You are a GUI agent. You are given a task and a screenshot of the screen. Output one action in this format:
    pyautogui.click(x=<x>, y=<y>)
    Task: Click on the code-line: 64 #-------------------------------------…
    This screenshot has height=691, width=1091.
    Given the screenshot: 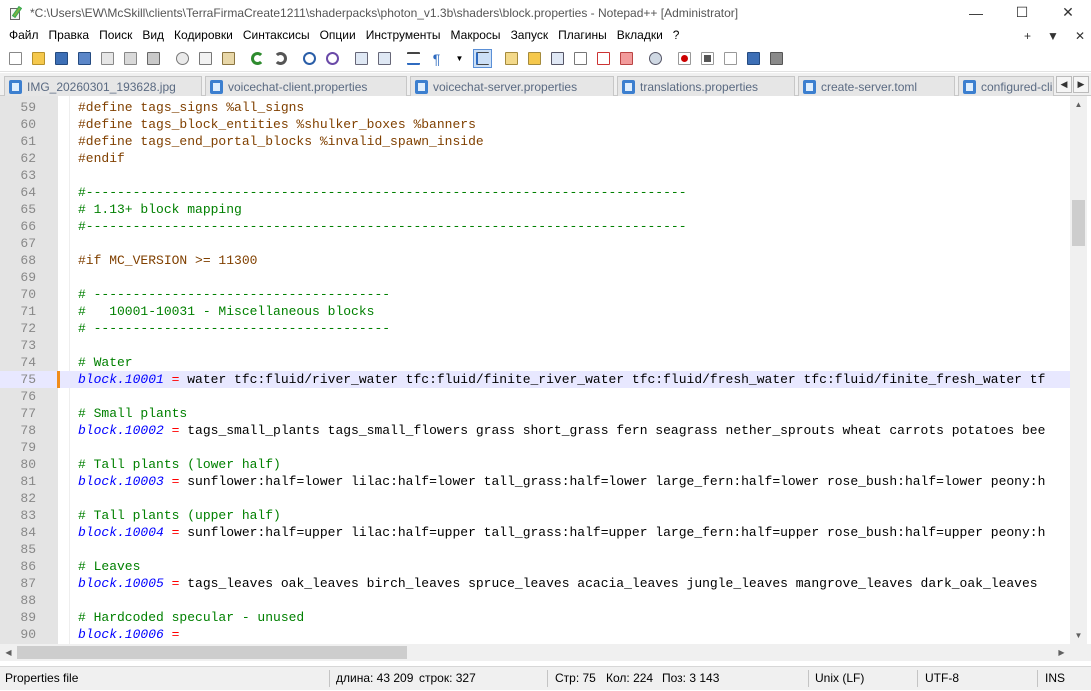 What is the action you would take?
    pyautogui.click(x=535, y=192)
    